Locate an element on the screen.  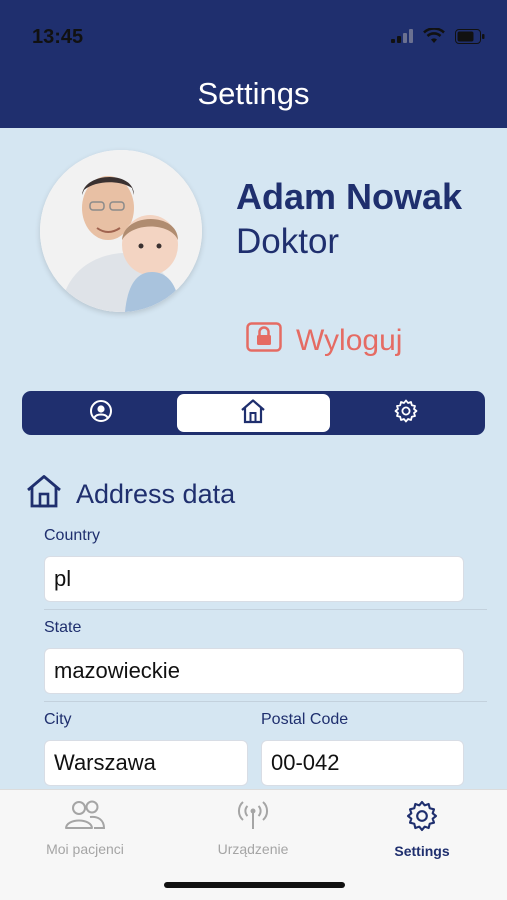
address-section-title: Address data is located at coordinates (130, 494).